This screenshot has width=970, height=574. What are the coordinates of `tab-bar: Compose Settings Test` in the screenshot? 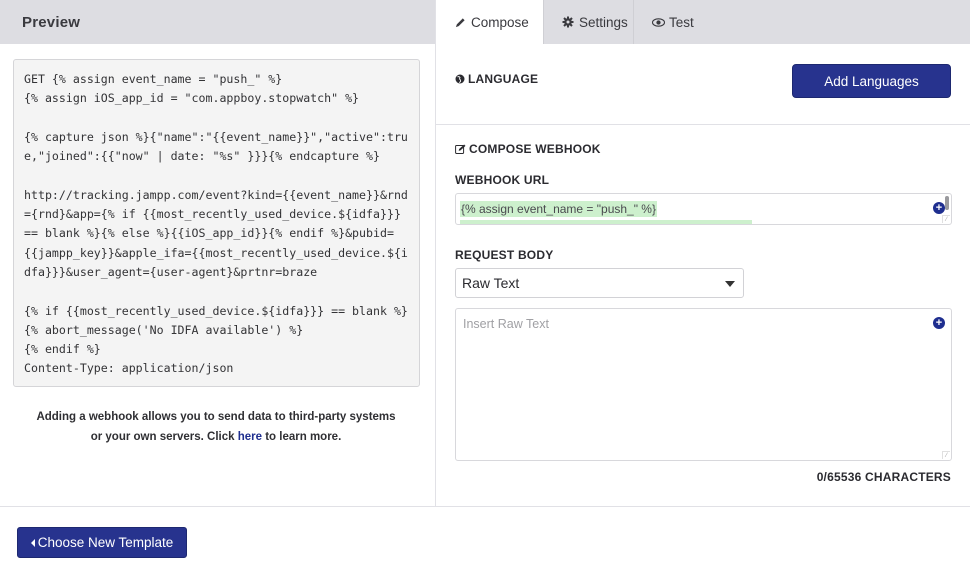 It's located at (703, 22).